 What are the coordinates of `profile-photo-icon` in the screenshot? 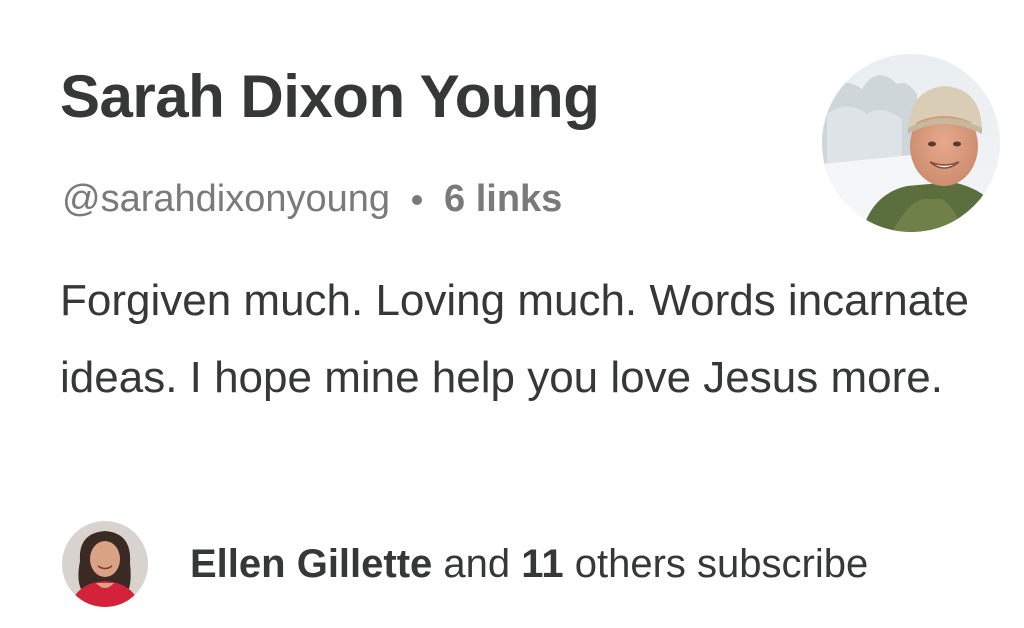 It's located at (911, 143).